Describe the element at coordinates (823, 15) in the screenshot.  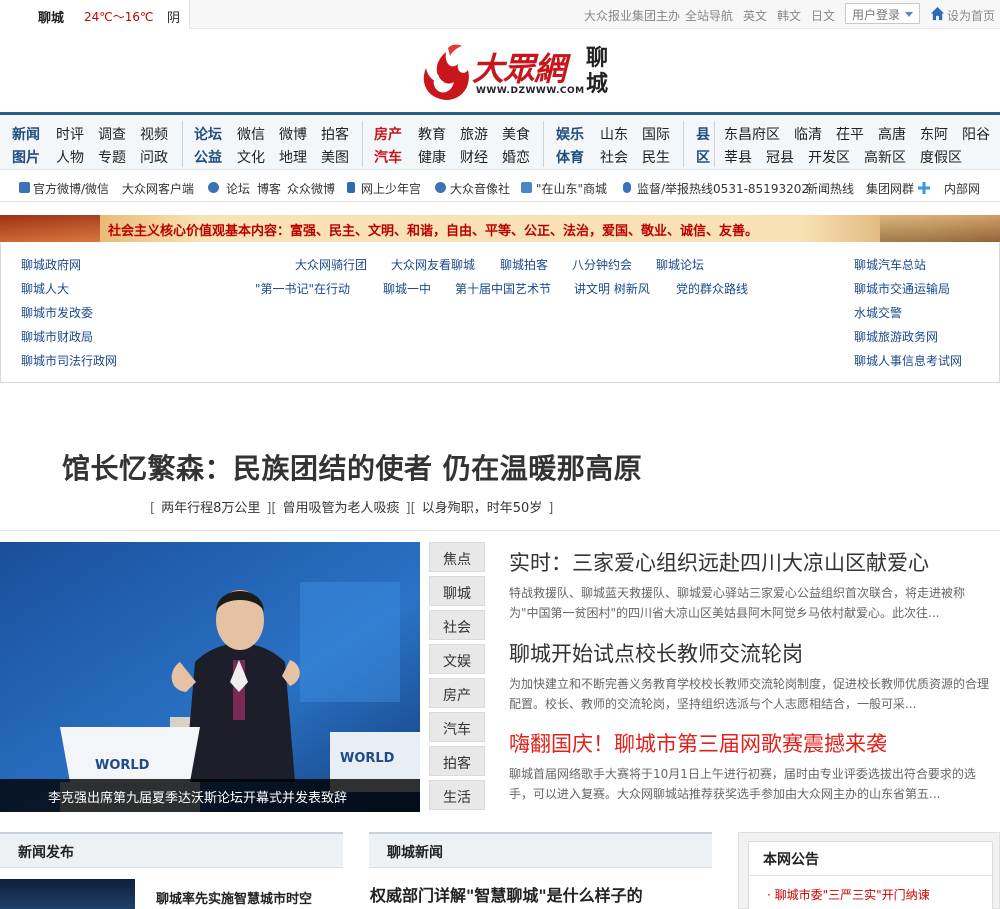
I see `top-link-japanese: 日文` at that location.